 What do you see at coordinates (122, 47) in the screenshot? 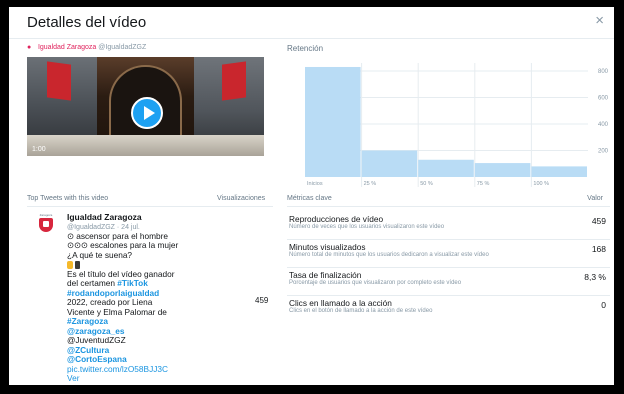
I see `author-handle: @IgualdadZGZ` at bounding box center [122, 47].